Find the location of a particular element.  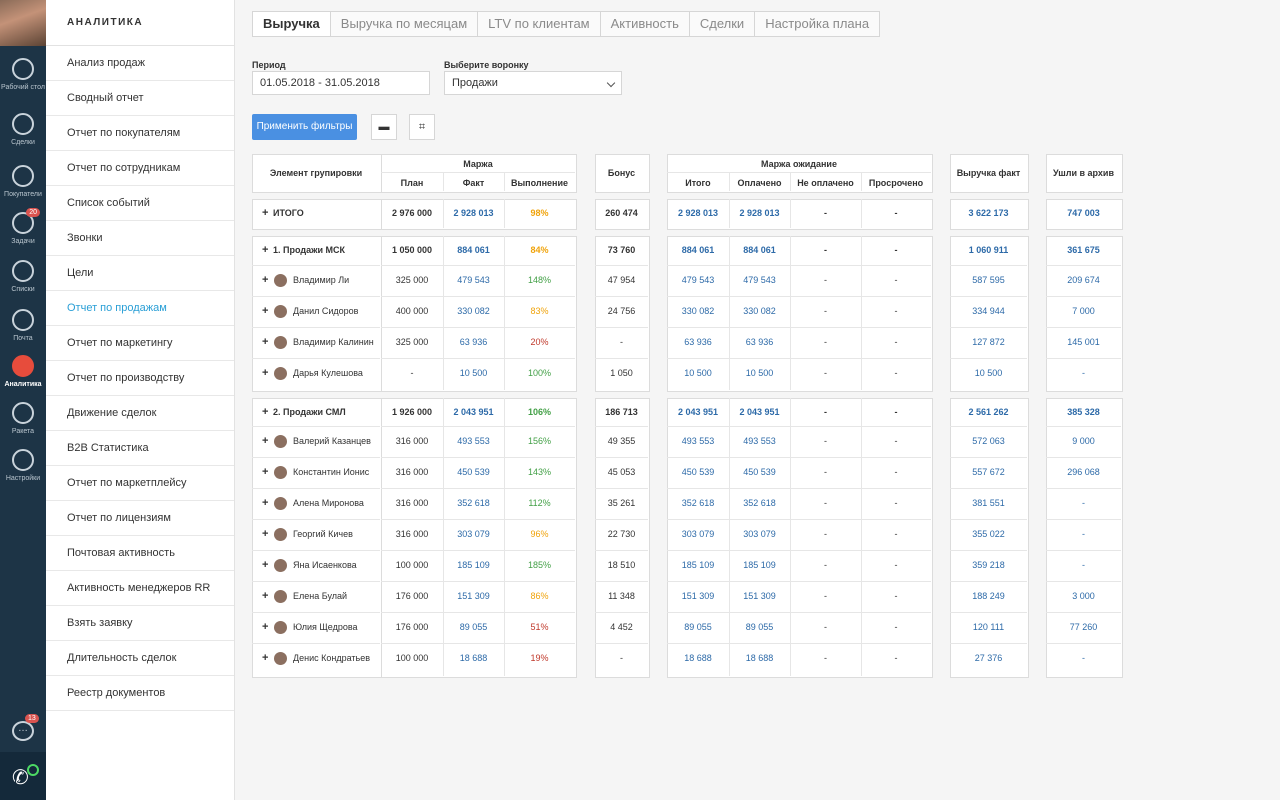

cell-total: 479 543 is located at coordinates (698, 280).